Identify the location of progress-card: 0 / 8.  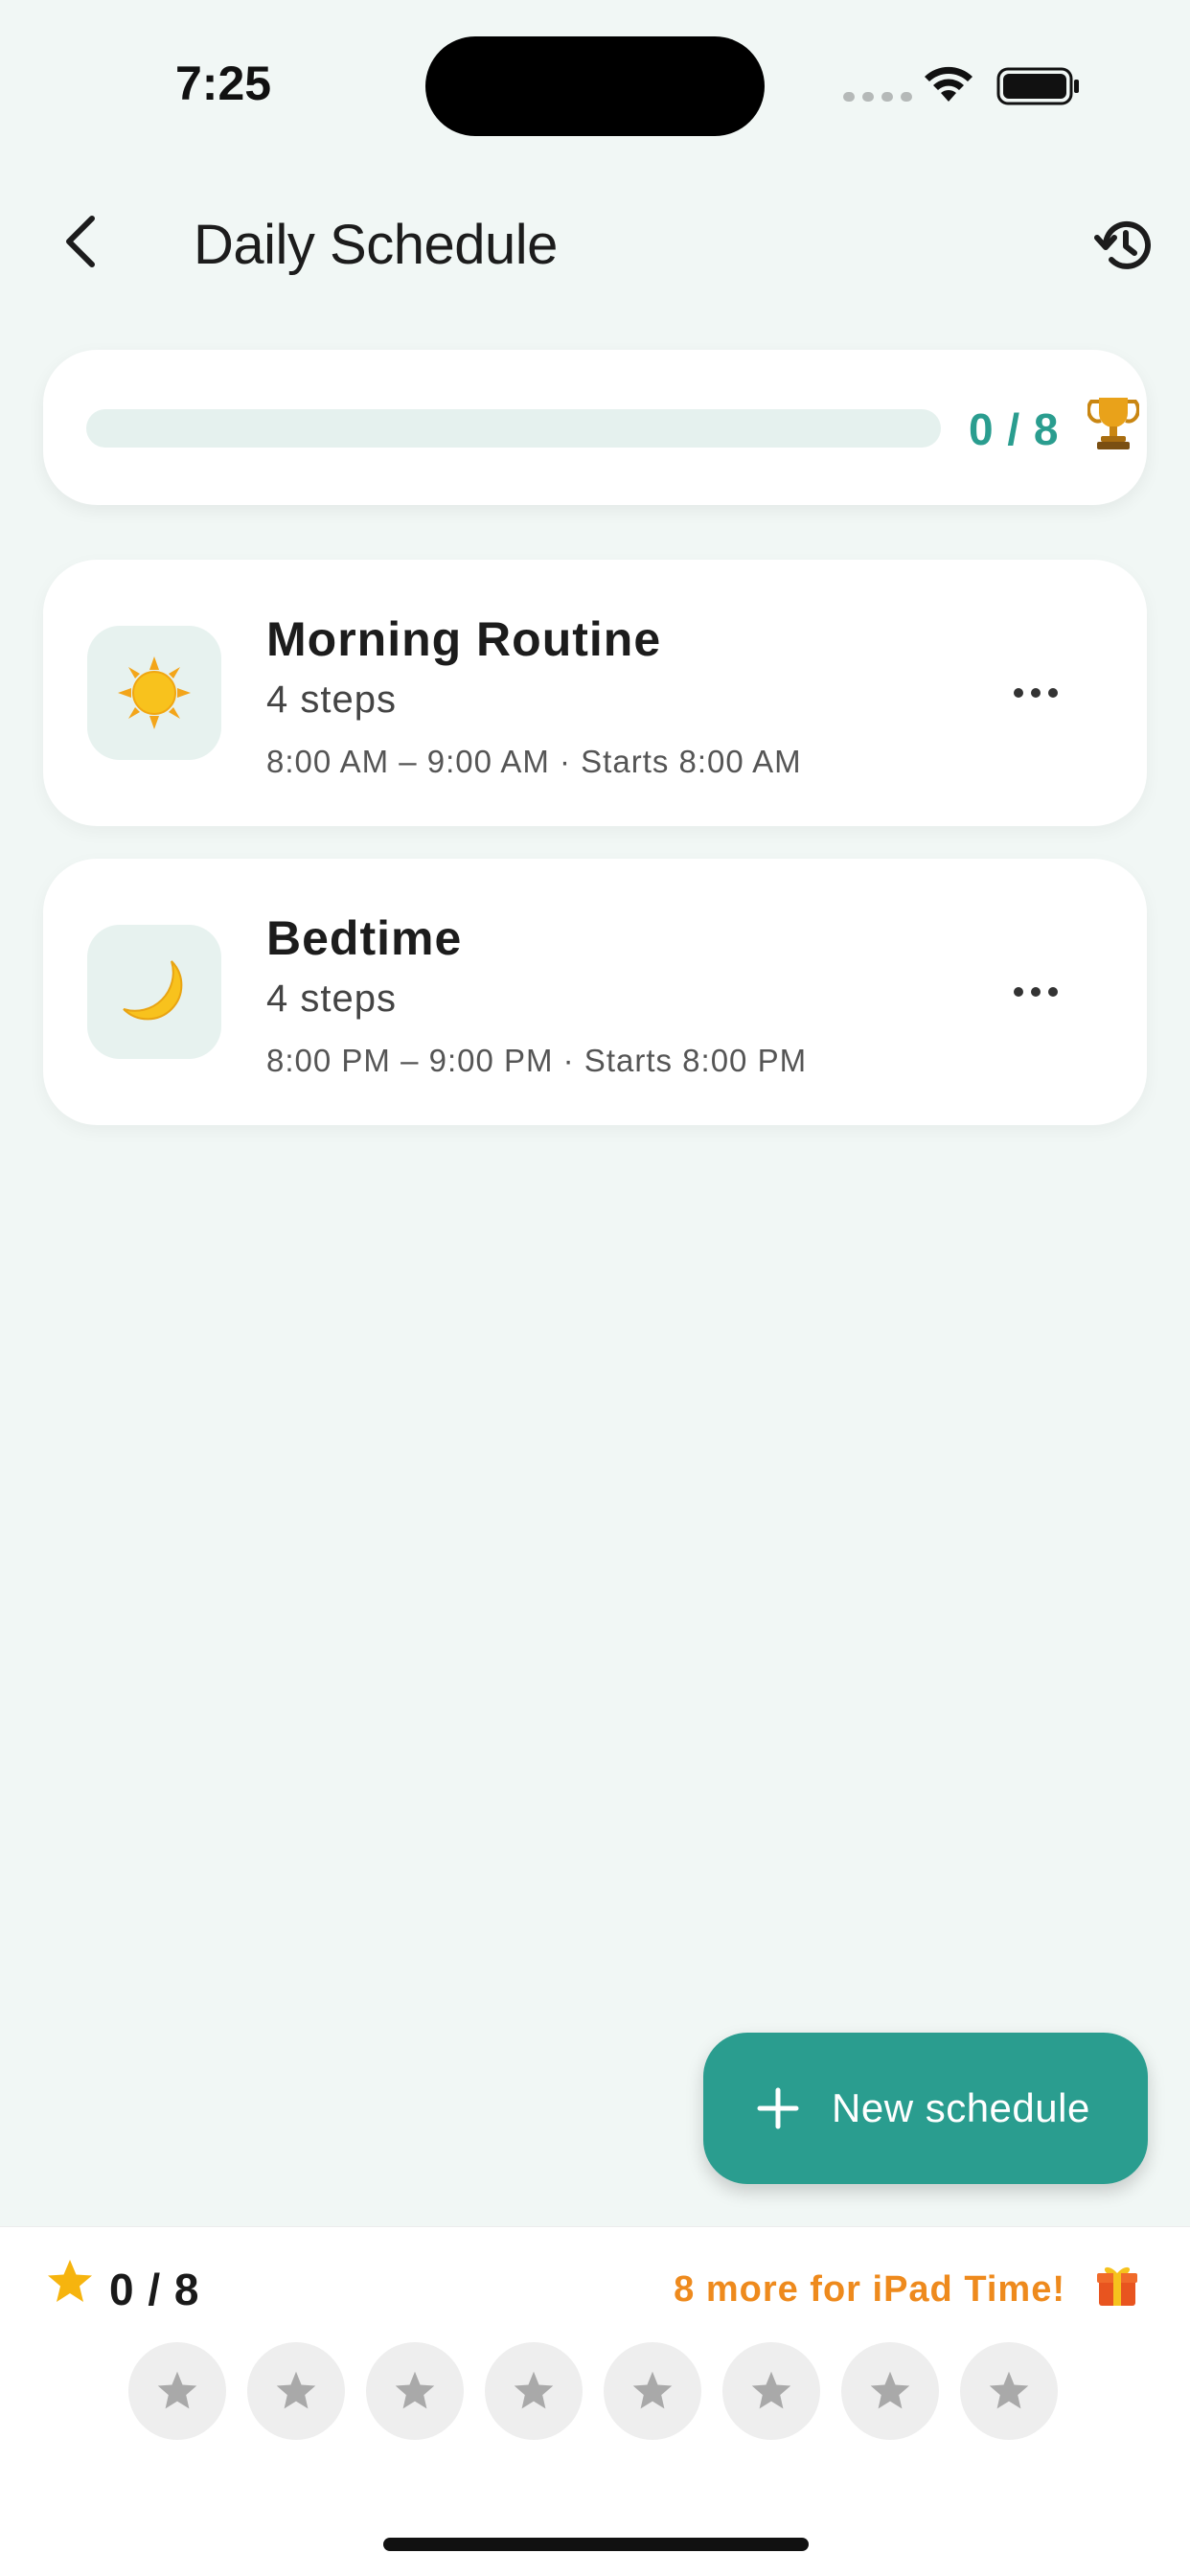
(595, 427).